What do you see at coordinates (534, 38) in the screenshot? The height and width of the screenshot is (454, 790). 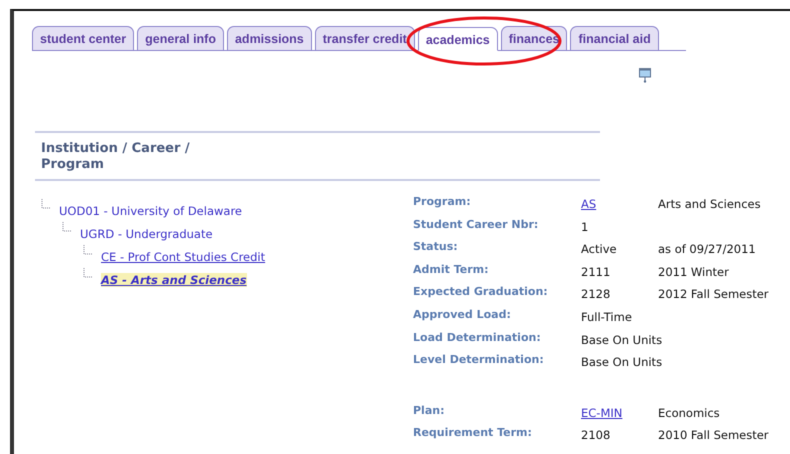 I see `tab: finances` at bounding box center [534, 38].